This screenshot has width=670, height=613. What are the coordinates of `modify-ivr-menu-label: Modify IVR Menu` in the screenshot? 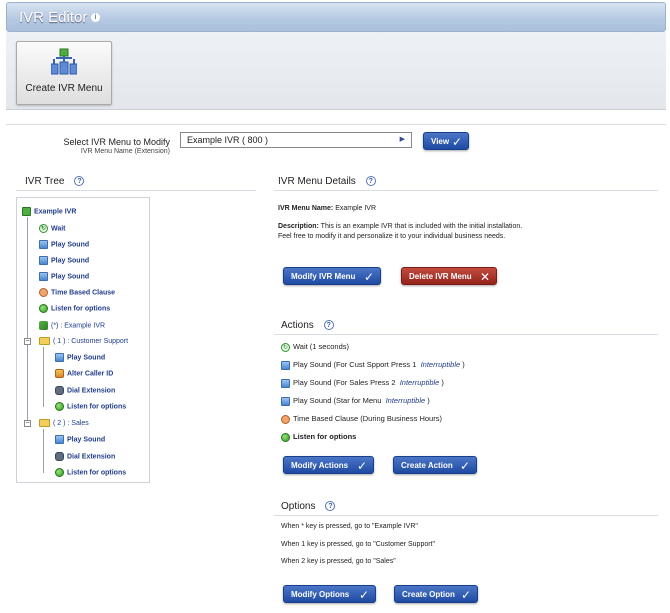 It's located at (323, 276).